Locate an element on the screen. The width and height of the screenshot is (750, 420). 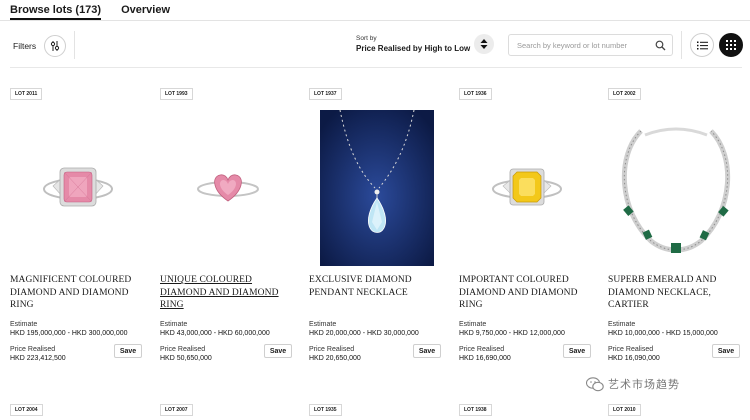
lot-number: LOT 2004 is located at coordinates (26, 410).